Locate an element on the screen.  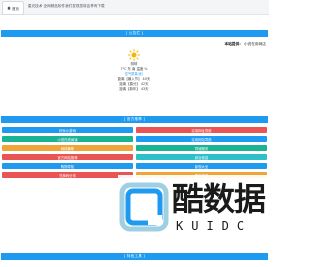
link-button: 影视大全 is located at coordinates (201, 166).